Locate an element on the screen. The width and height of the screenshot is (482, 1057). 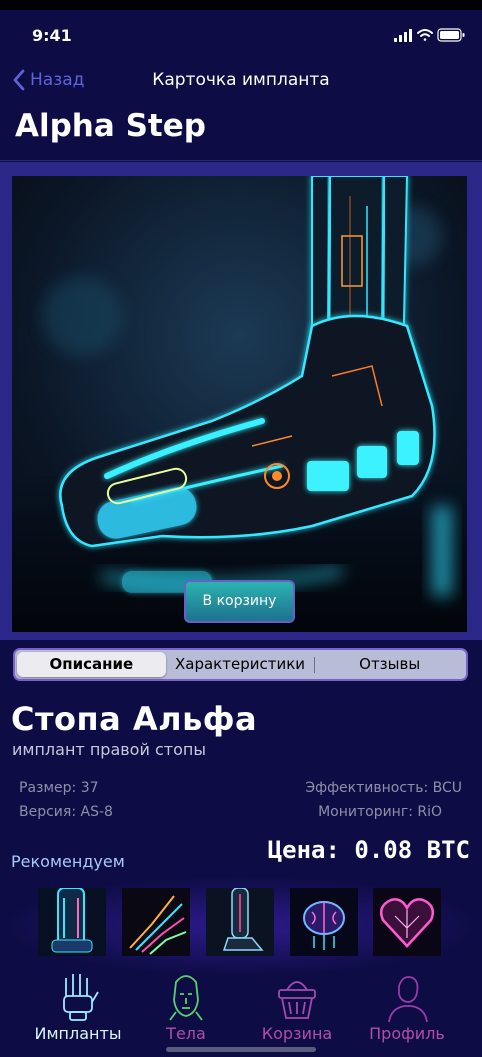
cyber-hand-thumbnail is located at coordinates (156, 922).